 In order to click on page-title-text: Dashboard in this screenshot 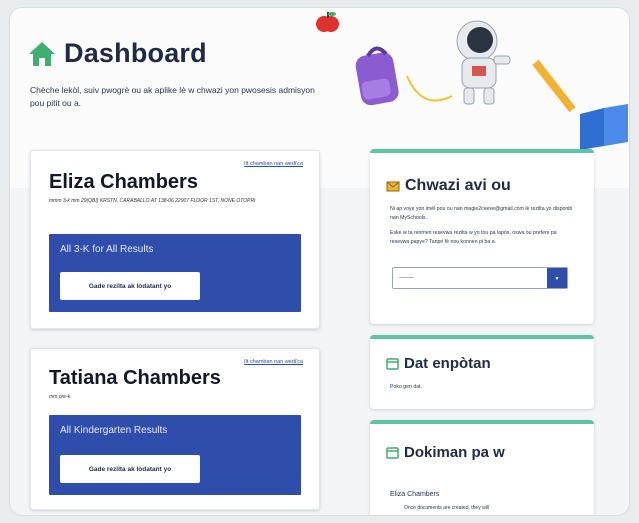, I will do `click(135, 53)`.